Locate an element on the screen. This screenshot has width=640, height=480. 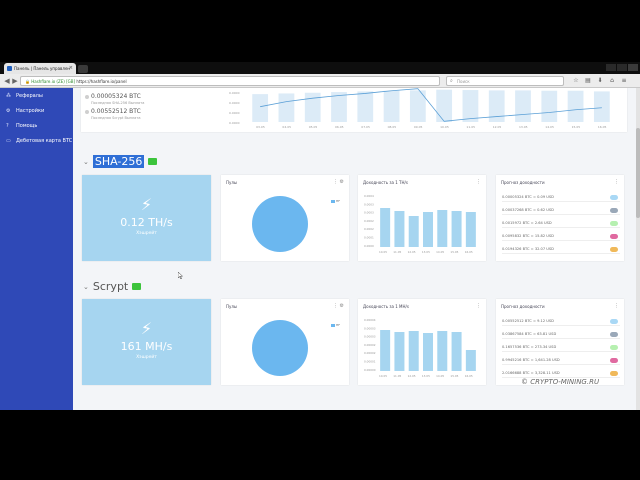
panel-title: Пулы is located at coordinates (232, 306).